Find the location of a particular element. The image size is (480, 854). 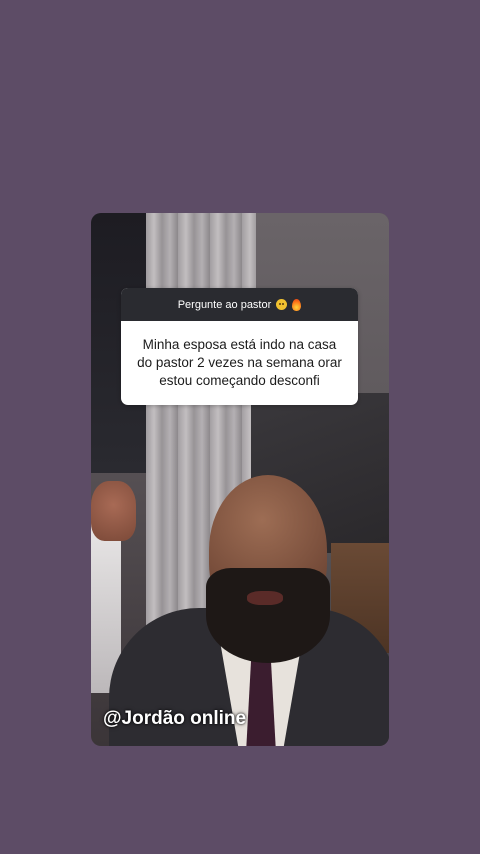

raised-fist is located at coordinates (113, 511).